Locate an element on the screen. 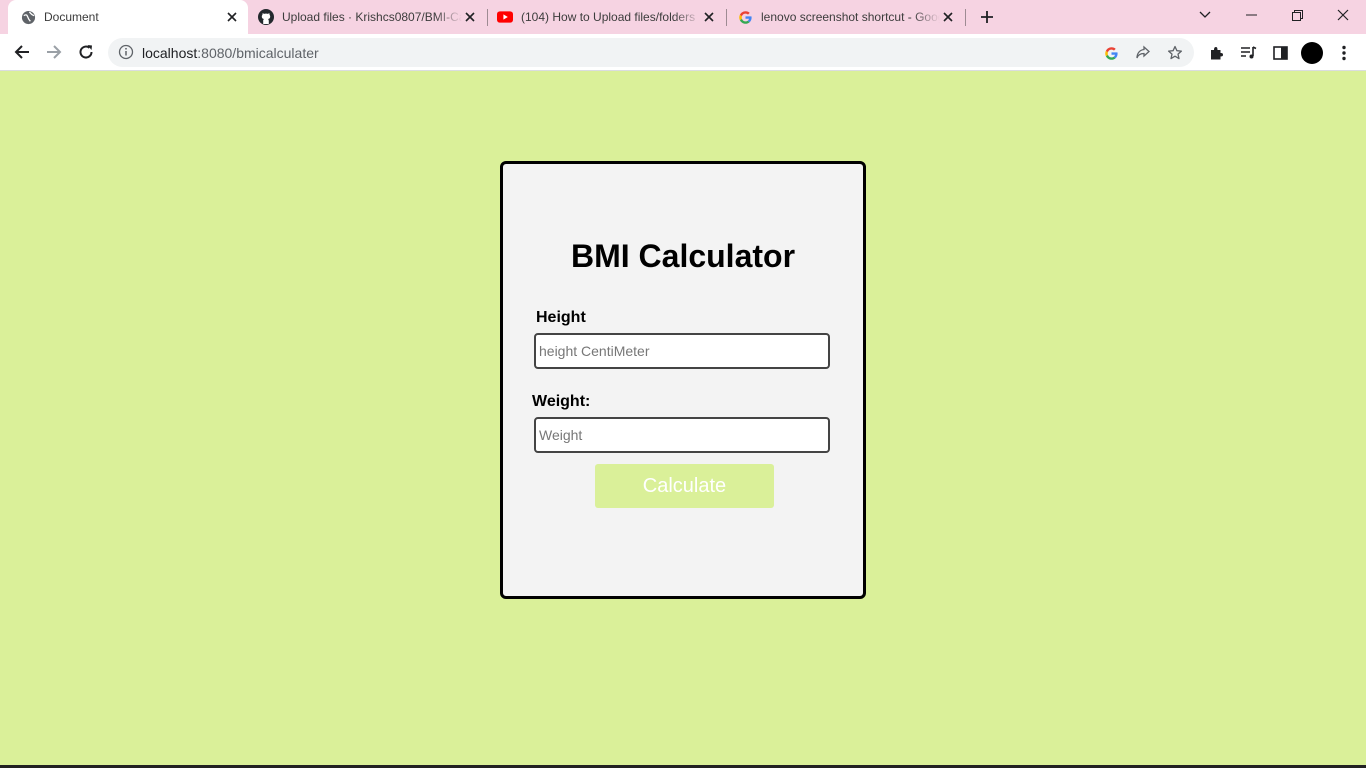 This screenshot has width=1366, height=768. tab-title: (104) How to Upload files/folders is located at coordinates (608, 17).